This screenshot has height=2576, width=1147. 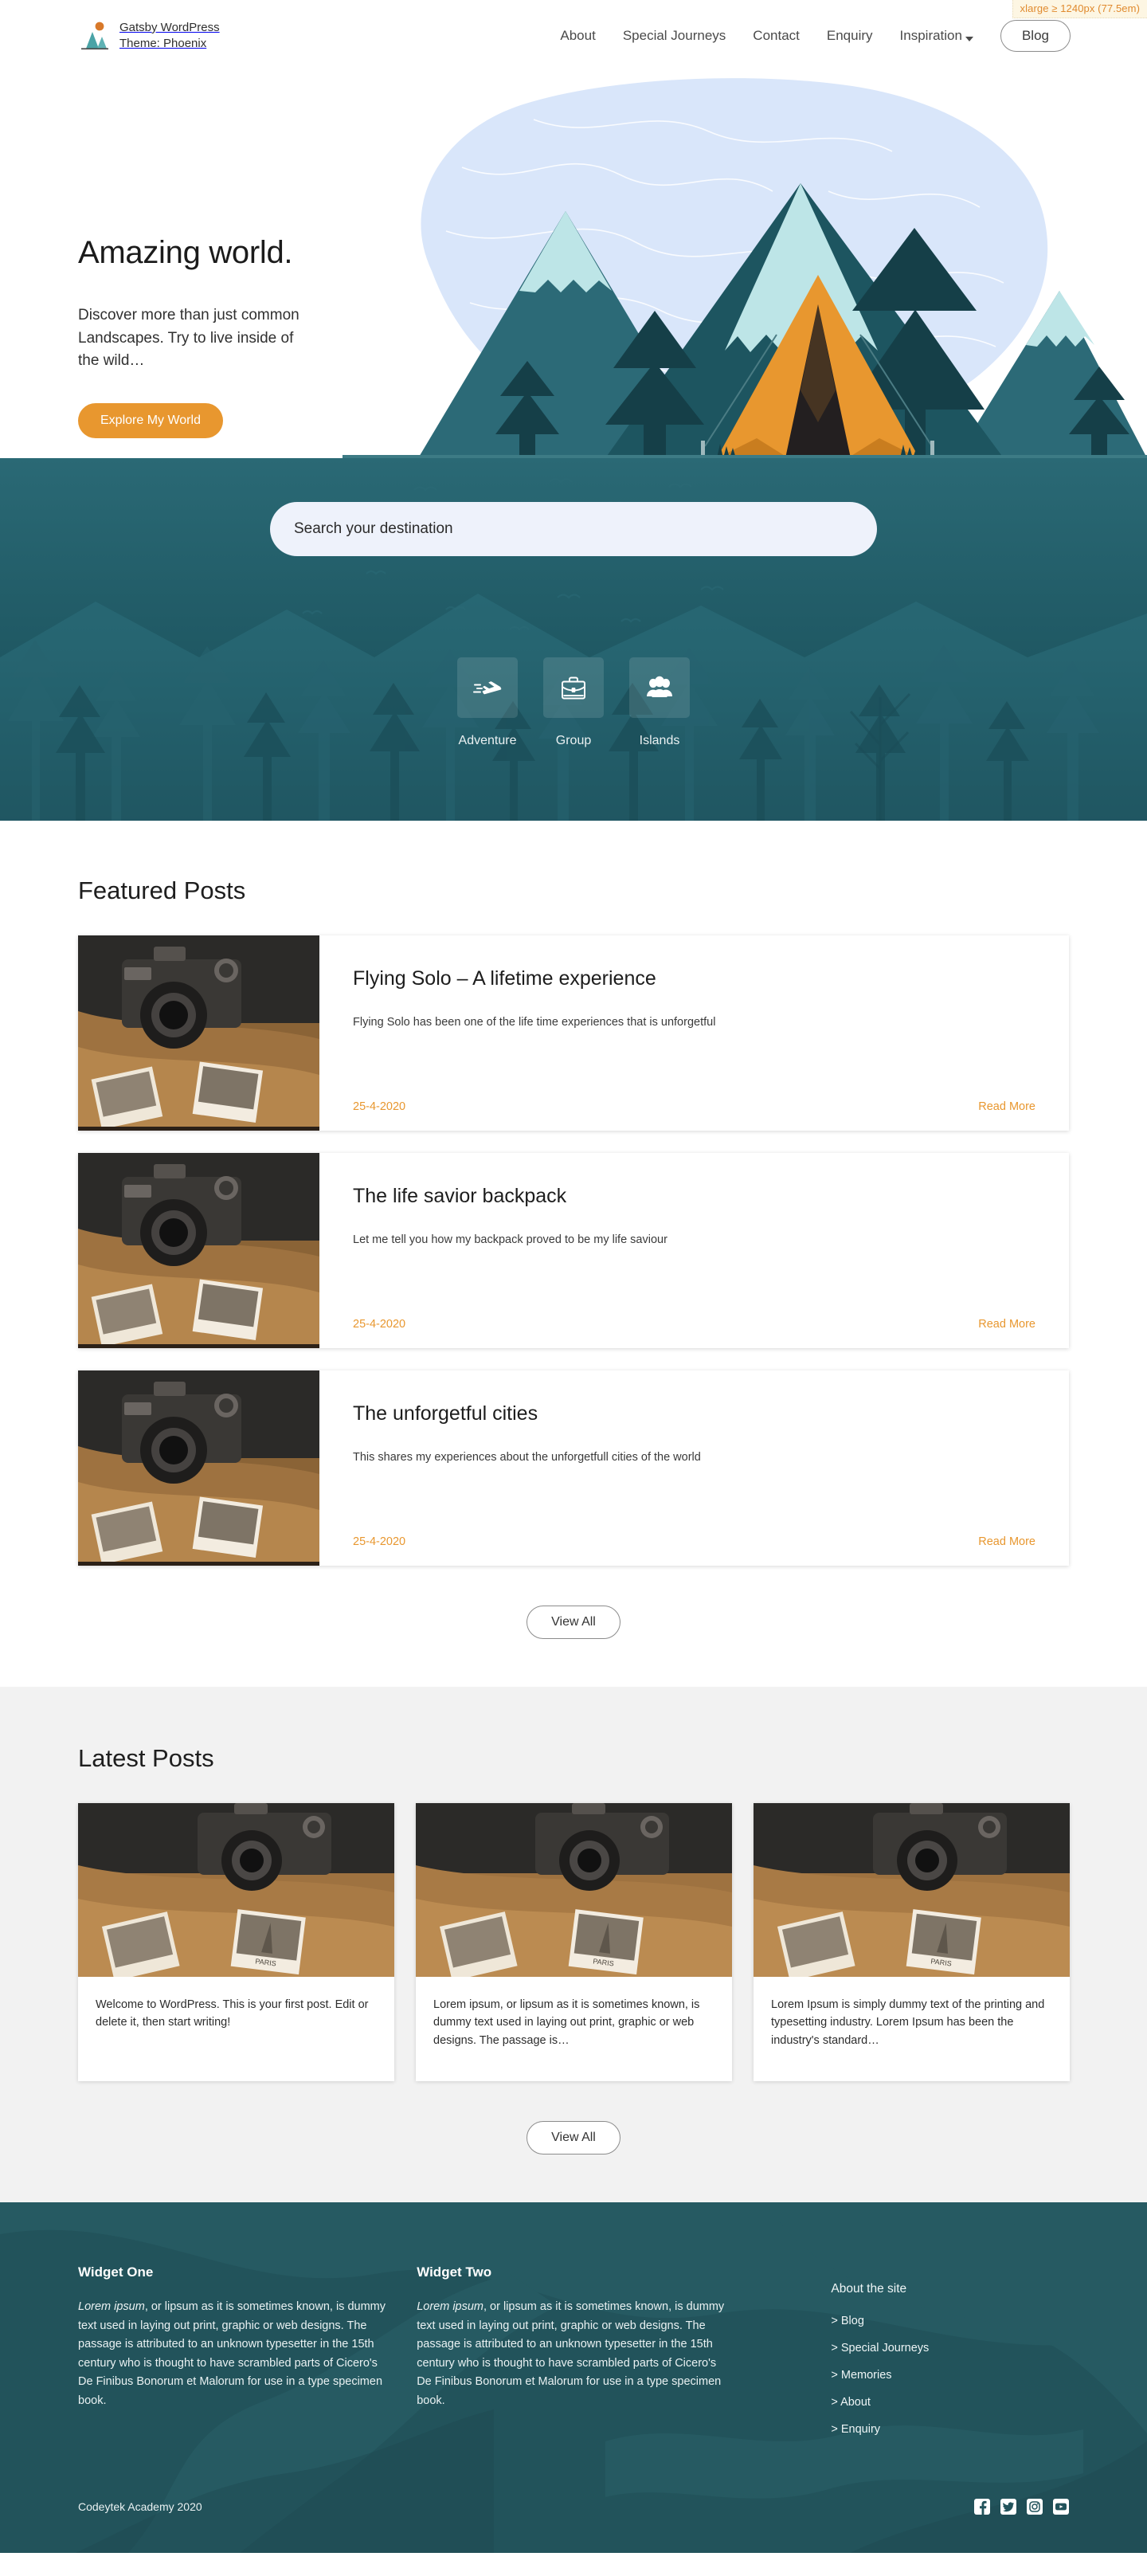 I want to click on latest-view-all-button: View All, so click(x=573, y=2138).